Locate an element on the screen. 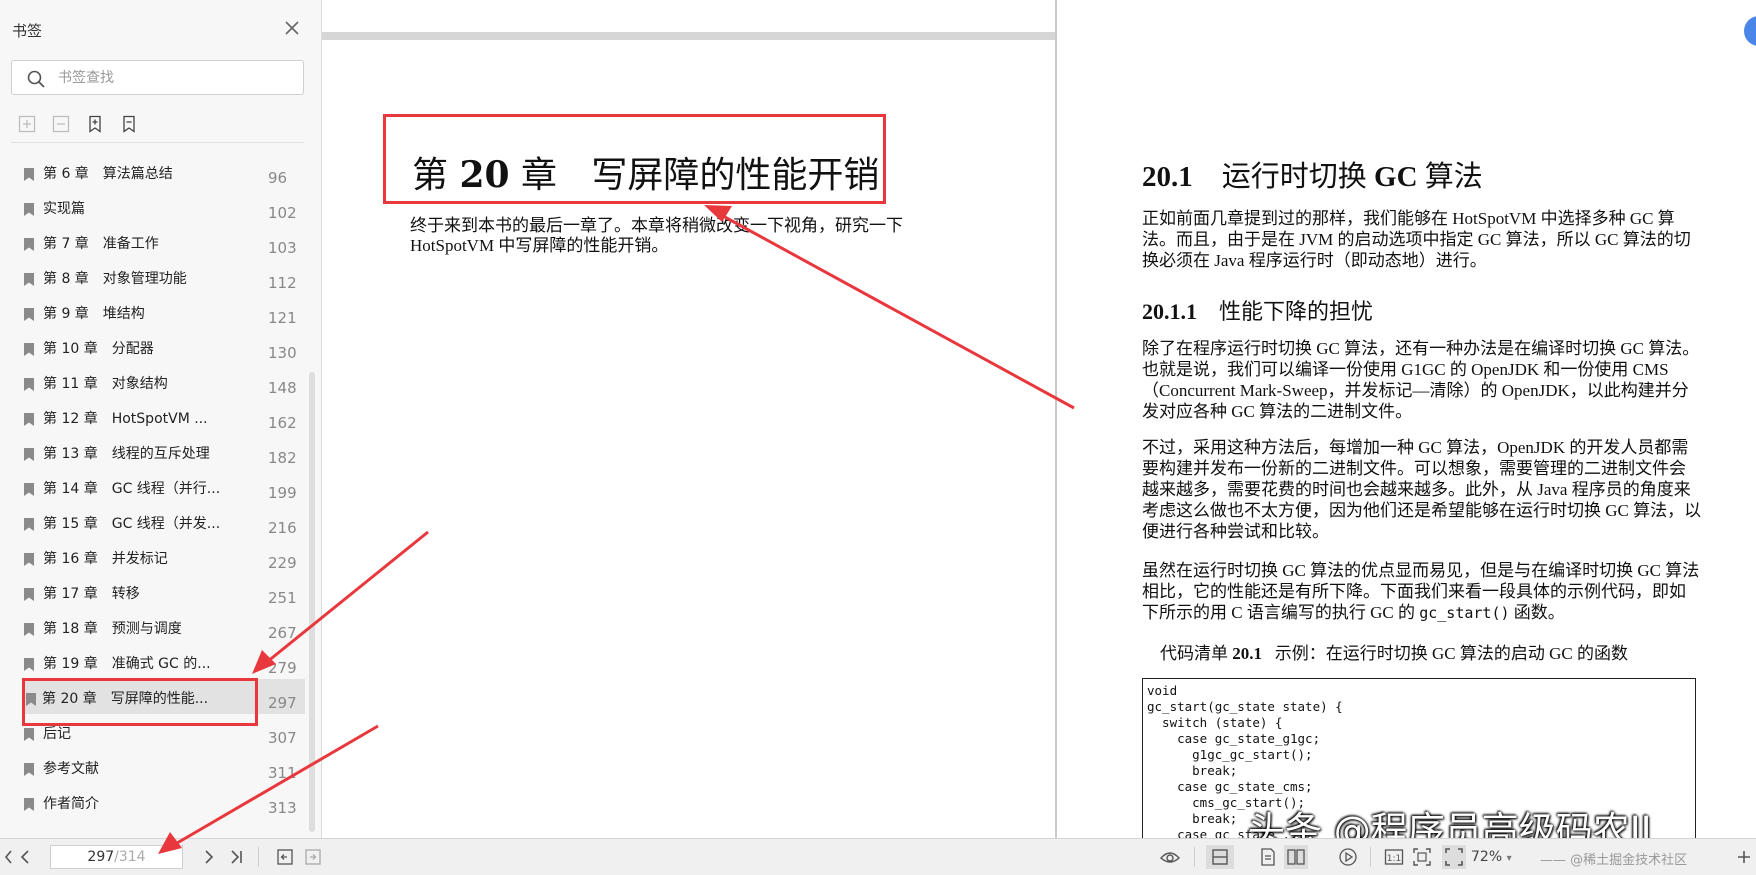 This screenshot has width=1756, height=875. chevron-down-icon: ▾ is located at coordinates (1509, 858).